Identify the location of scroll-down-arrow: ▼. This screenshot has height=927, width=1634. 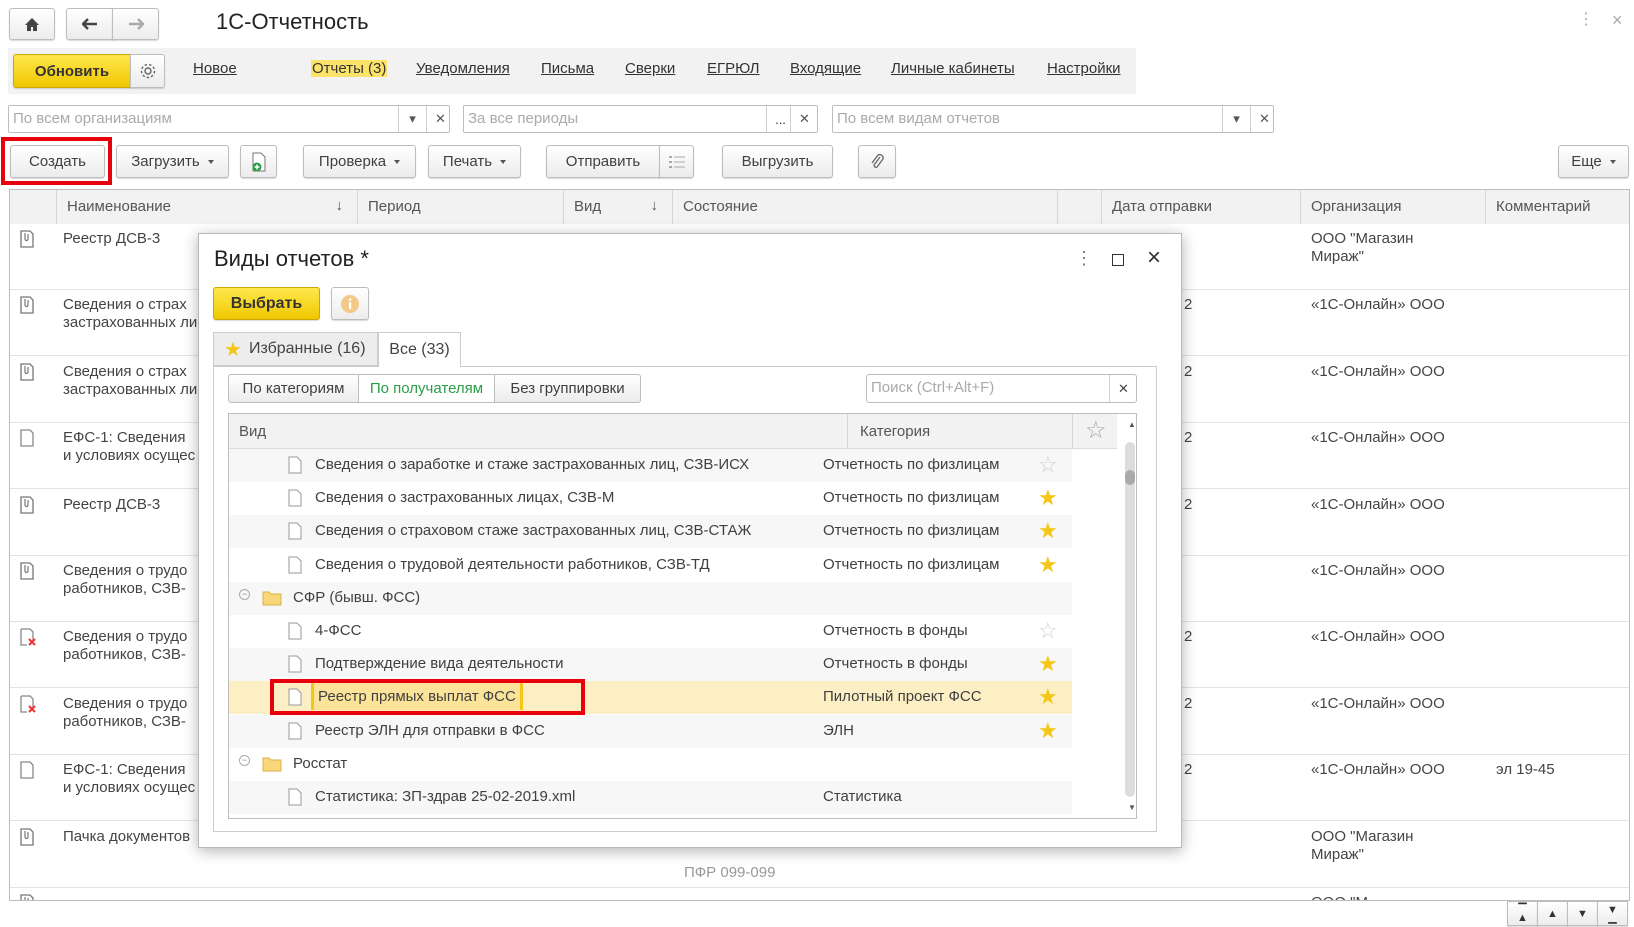
(1132, 807).